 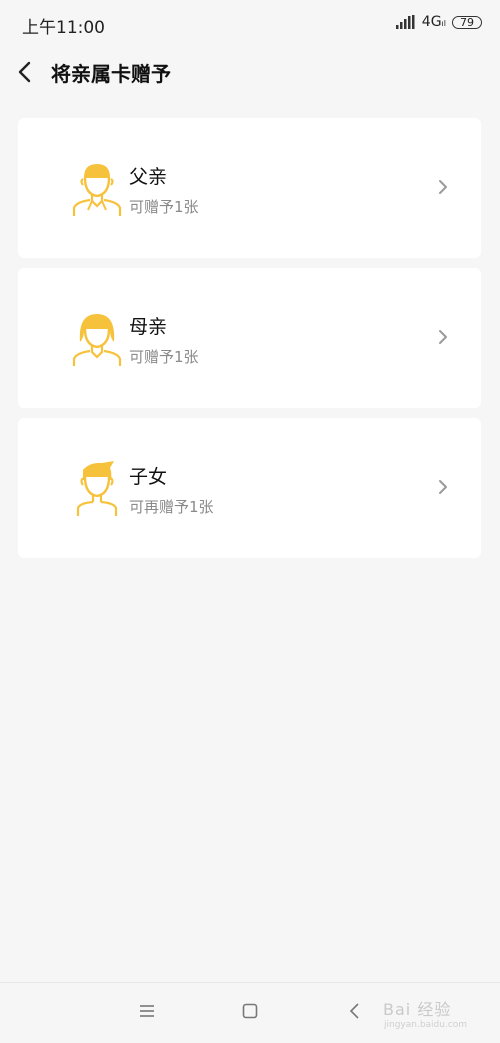 I want to click on battery-icon: 79, so click(x=467, y=22).